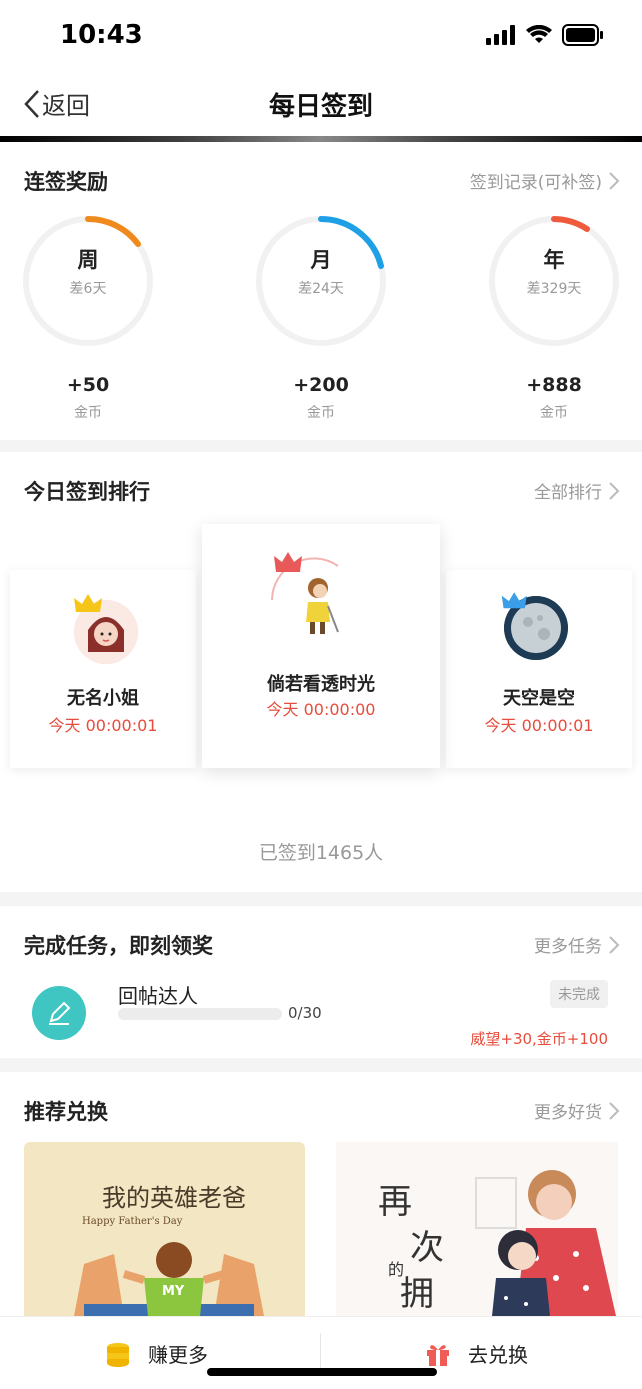 This screenshot has width=642, height=1389. What do you see at coordinates (200, 1014) in the screenshot?
I see `task-progress-bar` at bounding box center [200, 1014].